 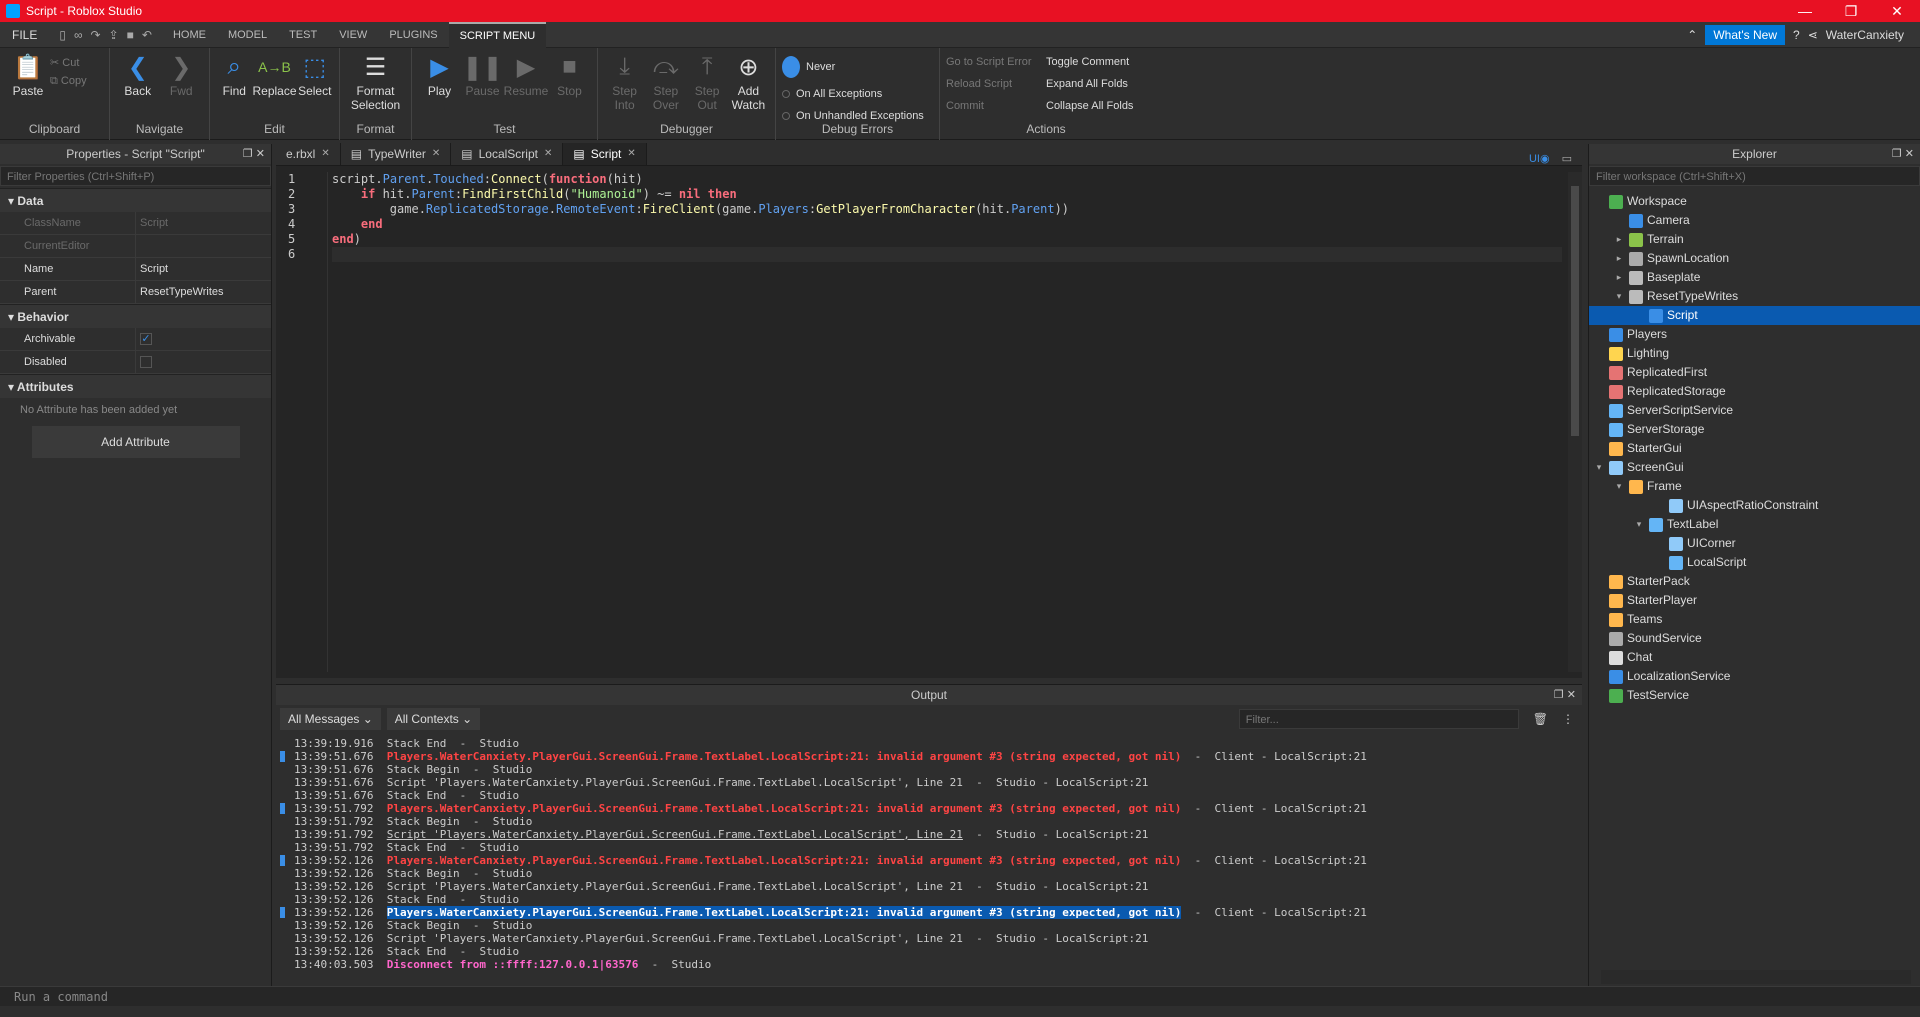 What do you see at coordinates (1754, 562) in the screenshot?
I see `explorer-item-localscript: LocalScript` at bounding box center [1754, 562].